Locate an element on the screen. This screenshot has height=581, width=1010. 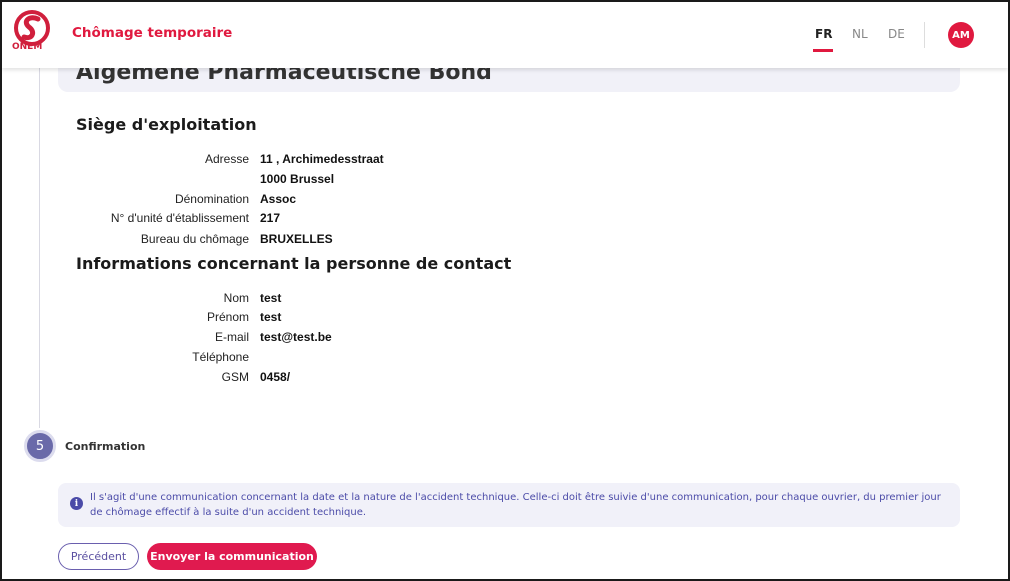
step-number-badge: 5 is located at coordinates (40, 446).